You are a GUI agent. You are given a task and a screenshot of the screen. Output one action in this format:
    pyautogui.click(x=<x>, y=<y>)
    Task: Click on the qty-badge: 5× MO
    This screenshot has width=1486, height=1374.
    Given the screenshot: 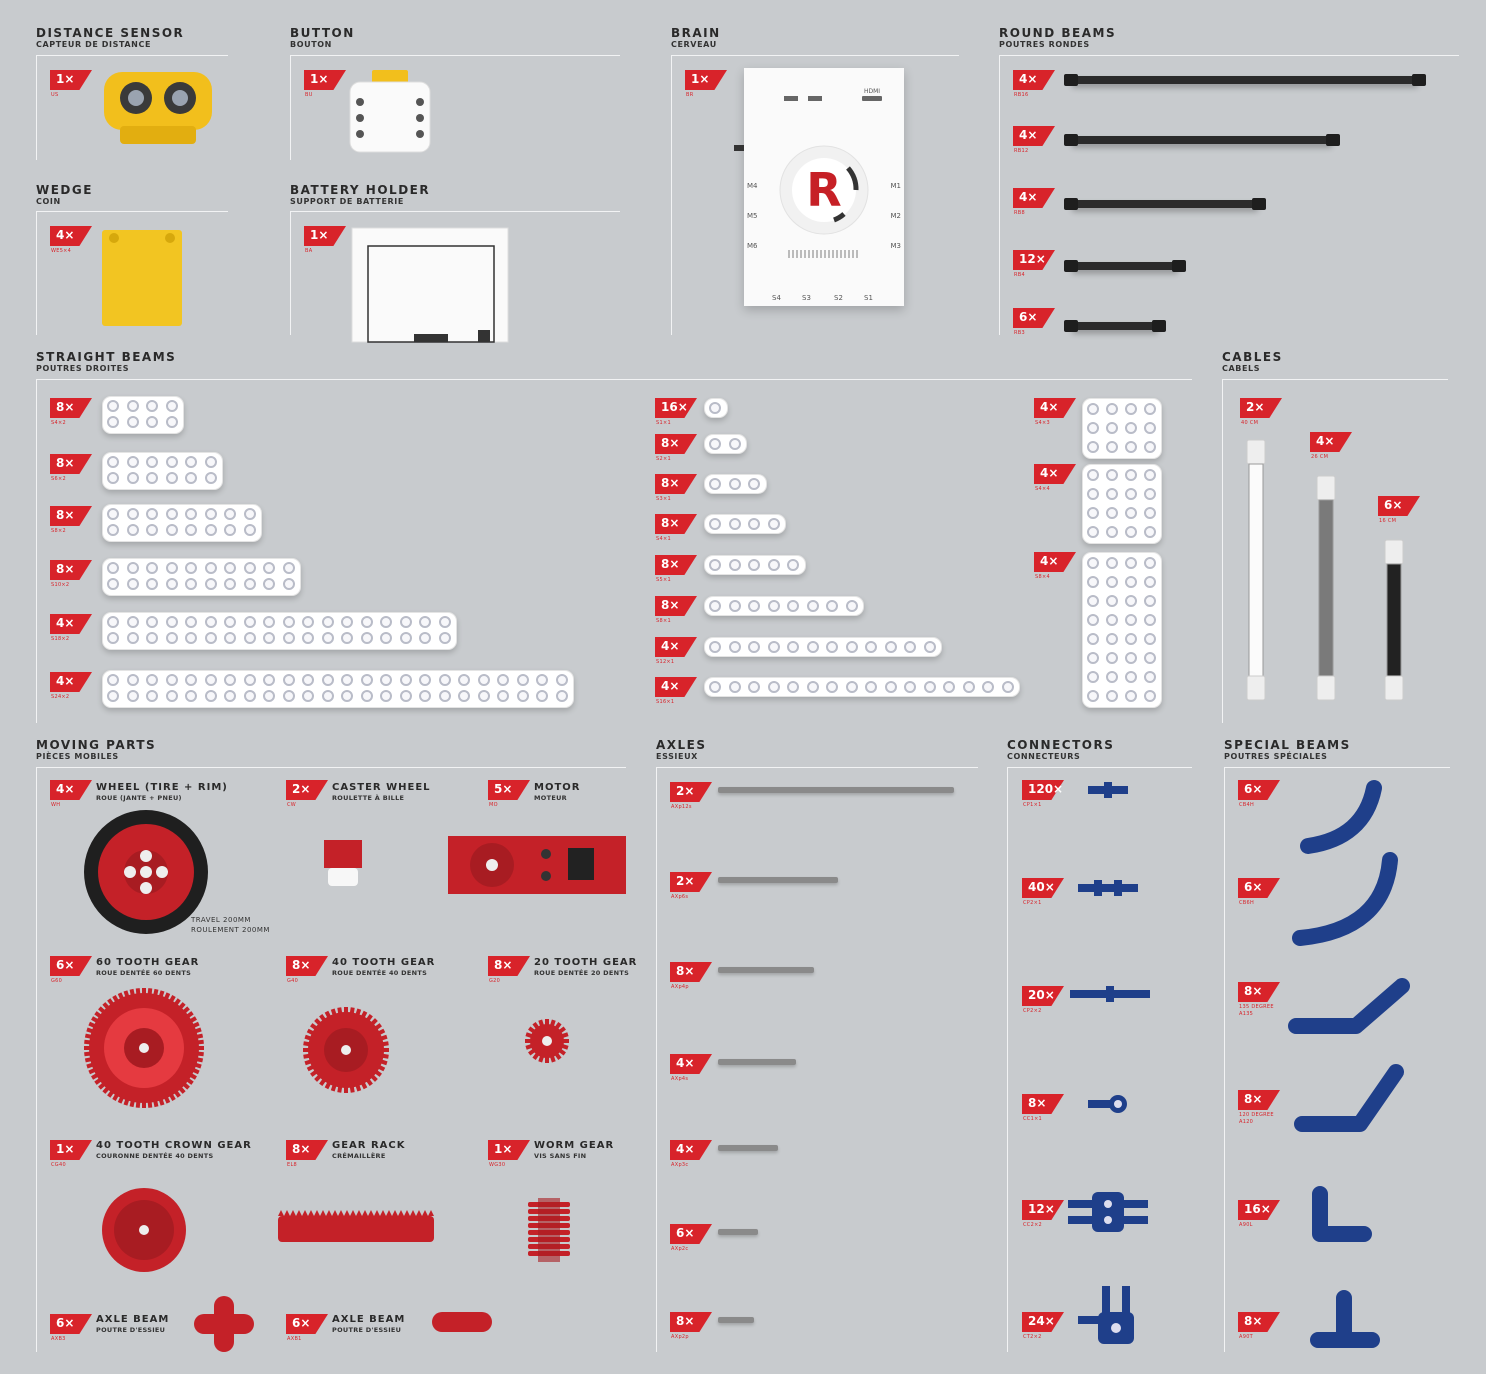 What is the action you would take?
    pyautogui.click(x=509, y=794)
    